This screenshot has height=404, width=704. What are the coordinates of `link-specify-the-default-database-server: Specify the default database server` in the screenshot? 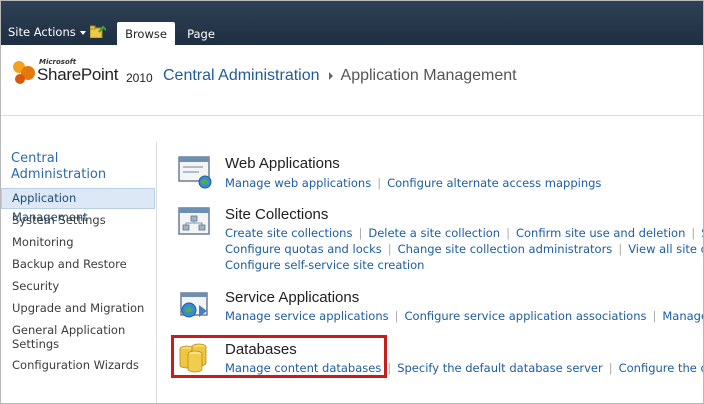 It's located at (500, 368).